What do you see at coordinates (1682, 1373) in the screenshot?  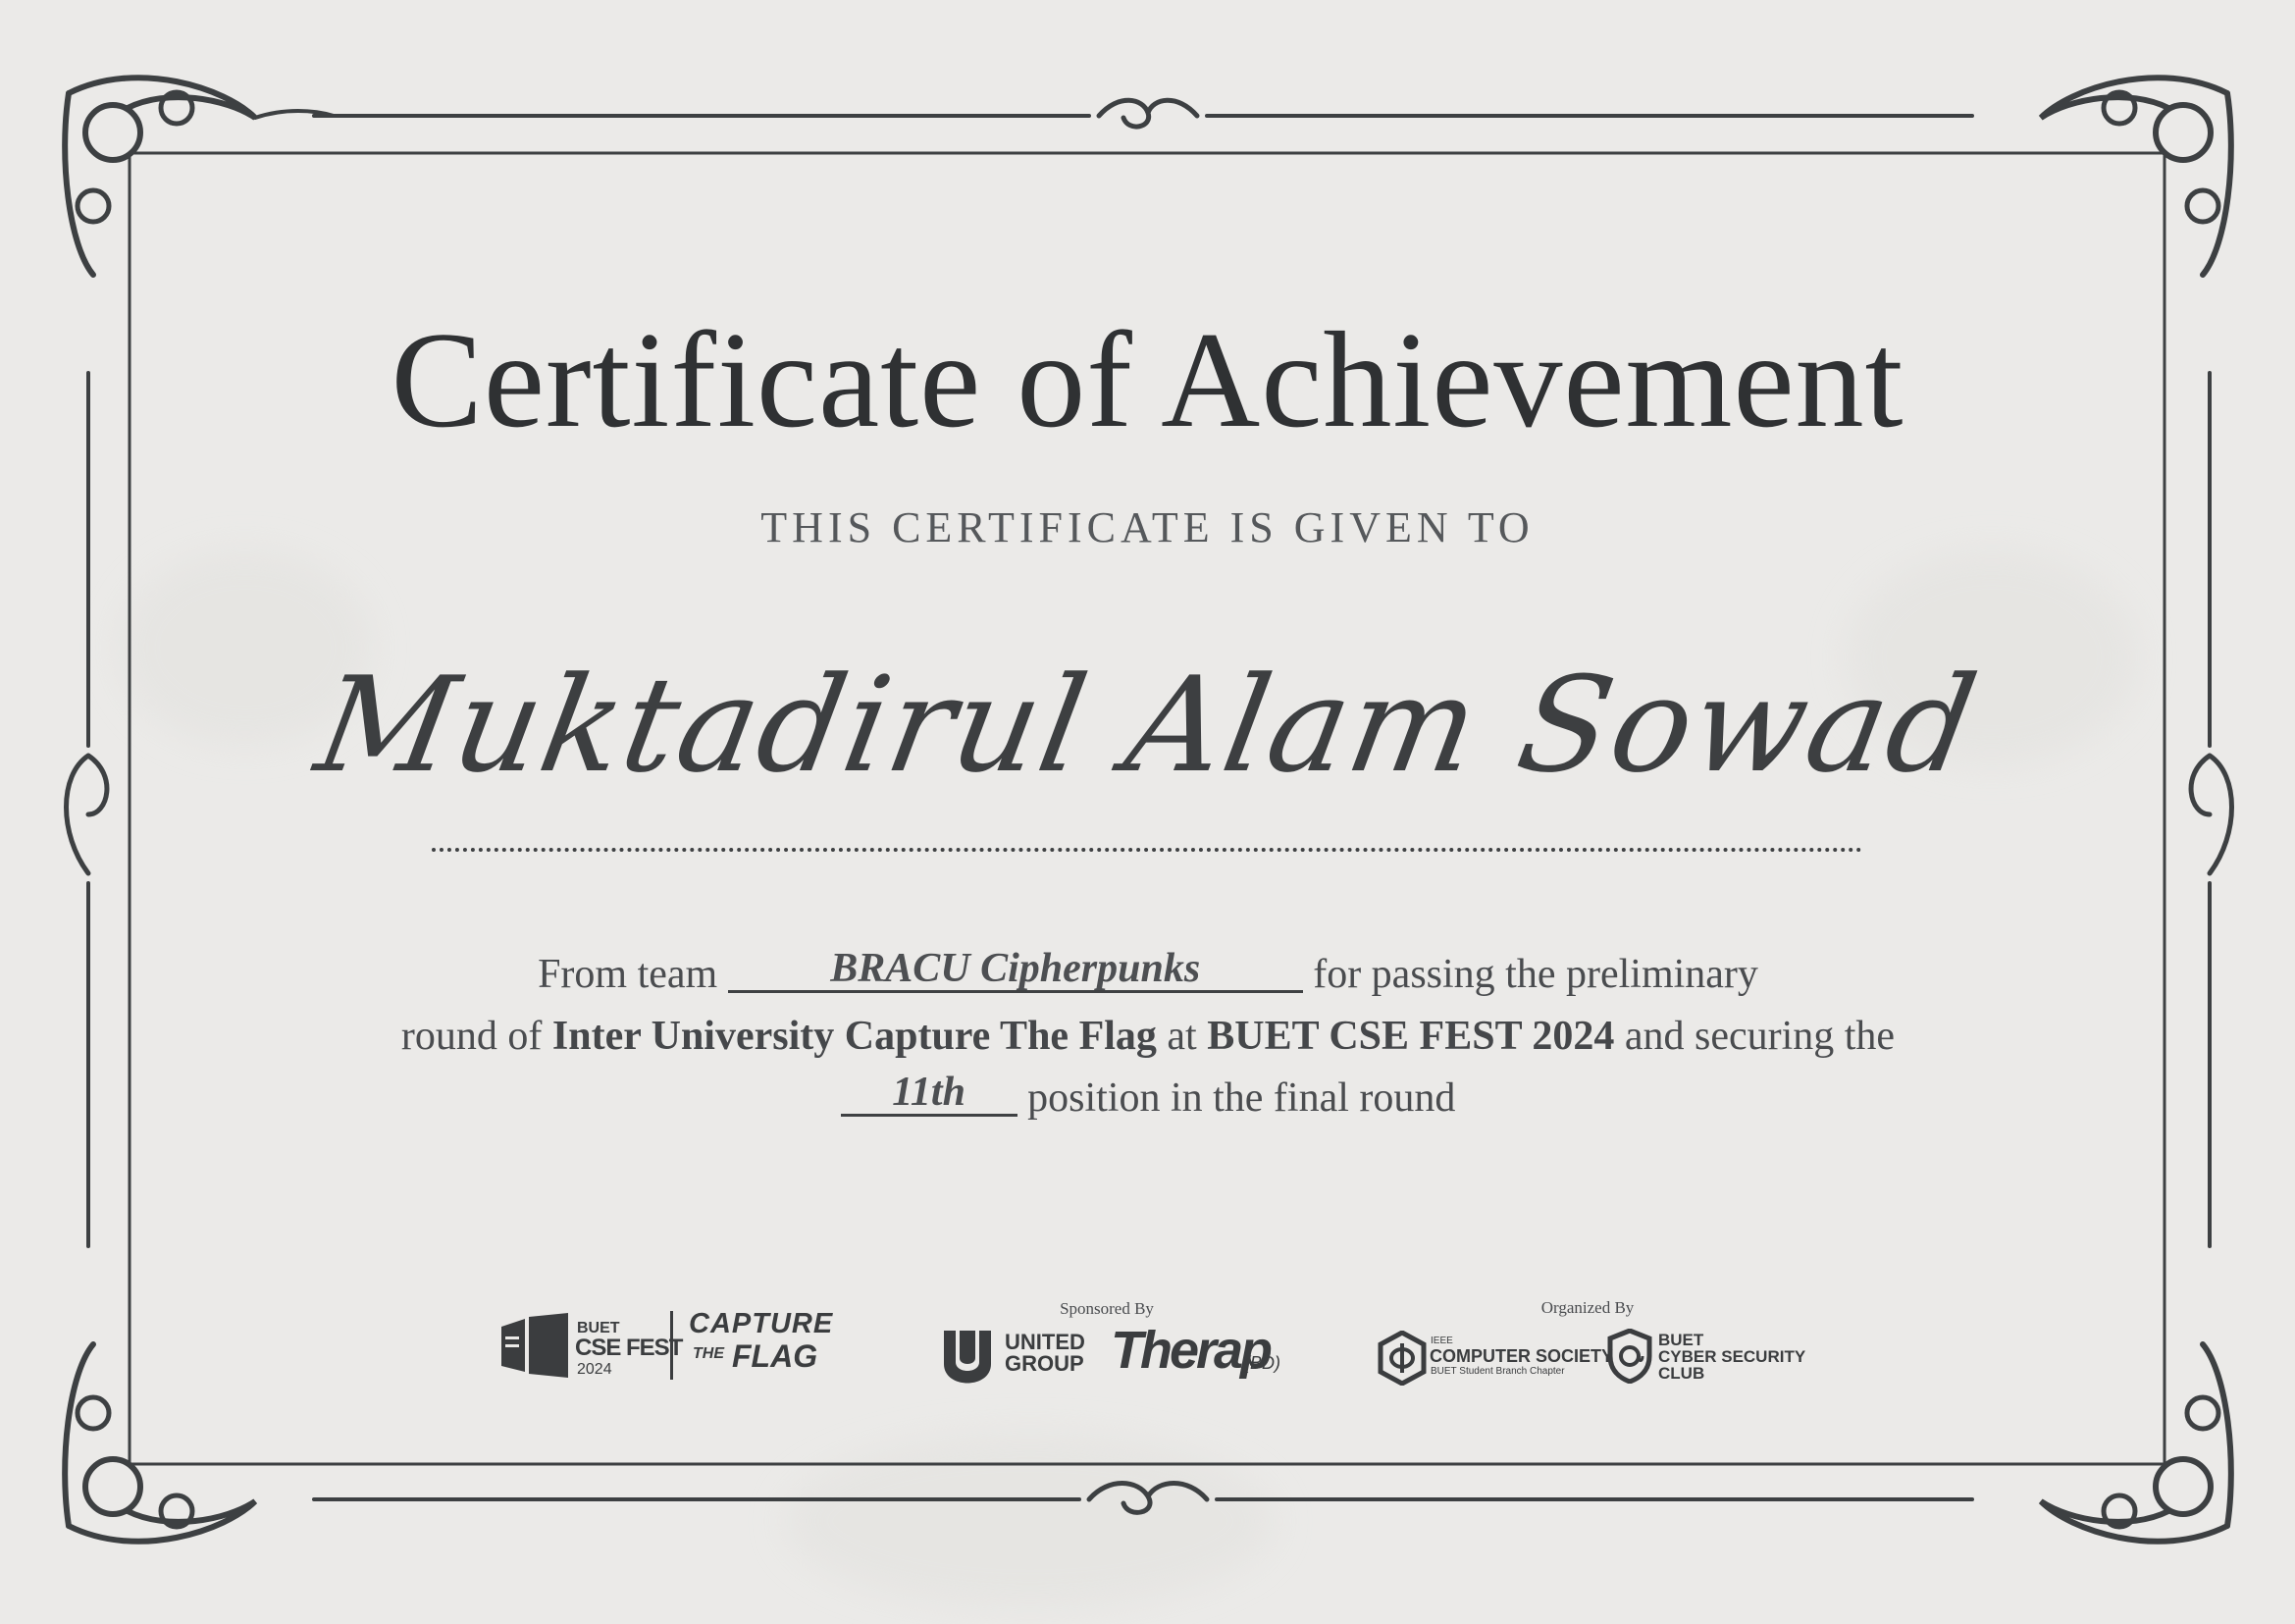 I see `csc-text-club: CLUB` at bounding box center [1682, 1373].